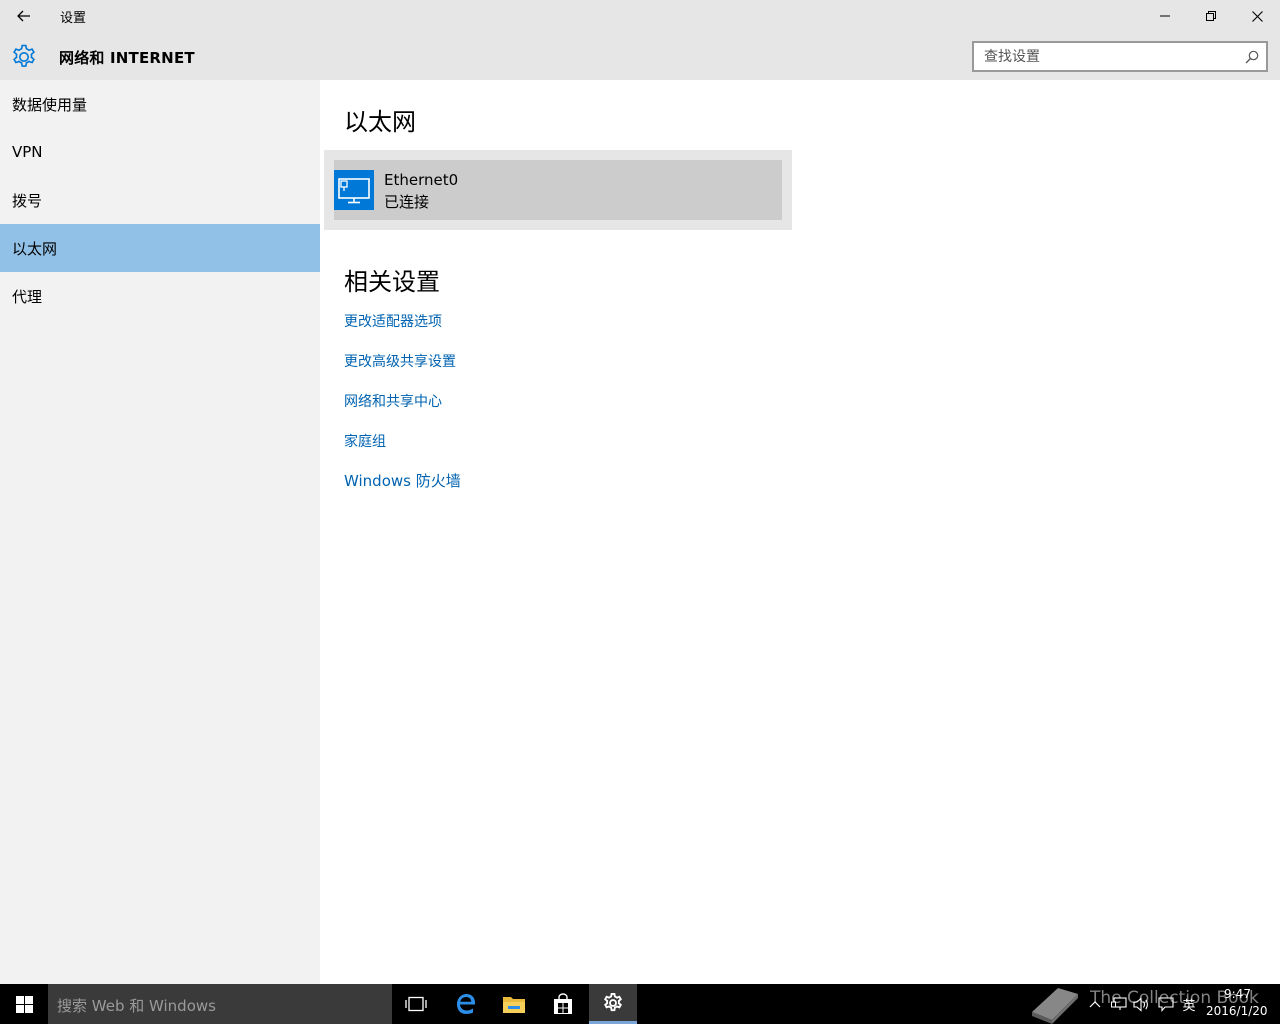 This screenshot has height=1024, width=1280. I want to click on show-hidden-icons-button, so click(1095, 1004).